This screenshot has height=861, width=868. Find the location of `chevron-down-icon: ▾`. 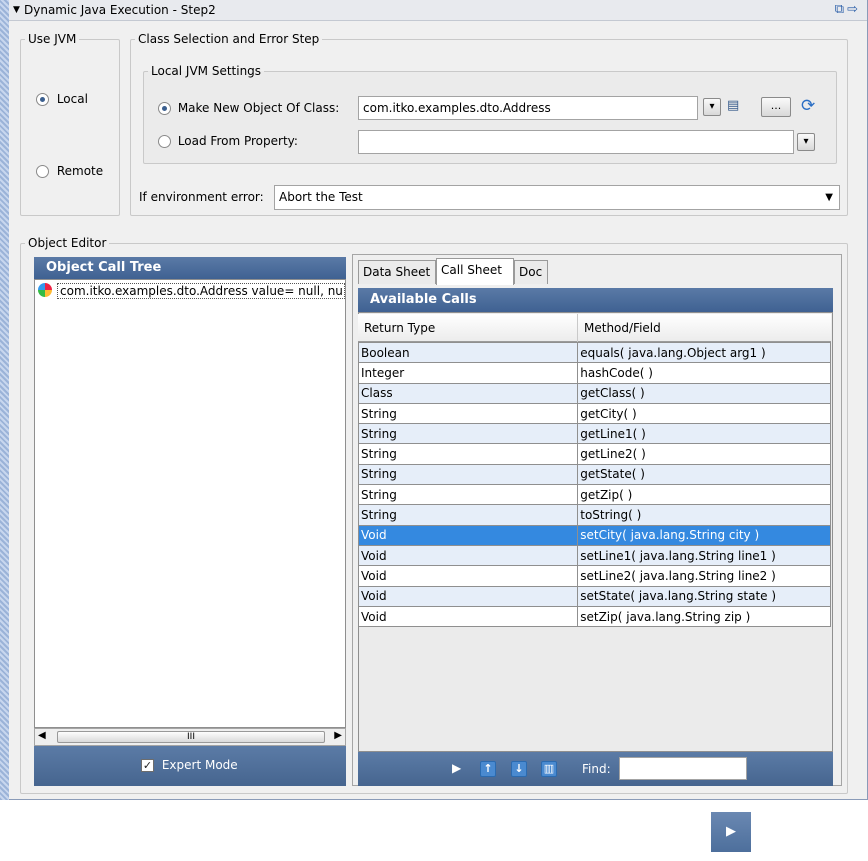

chevron-down-icon: ▾ is located at coordinates (806, 141).